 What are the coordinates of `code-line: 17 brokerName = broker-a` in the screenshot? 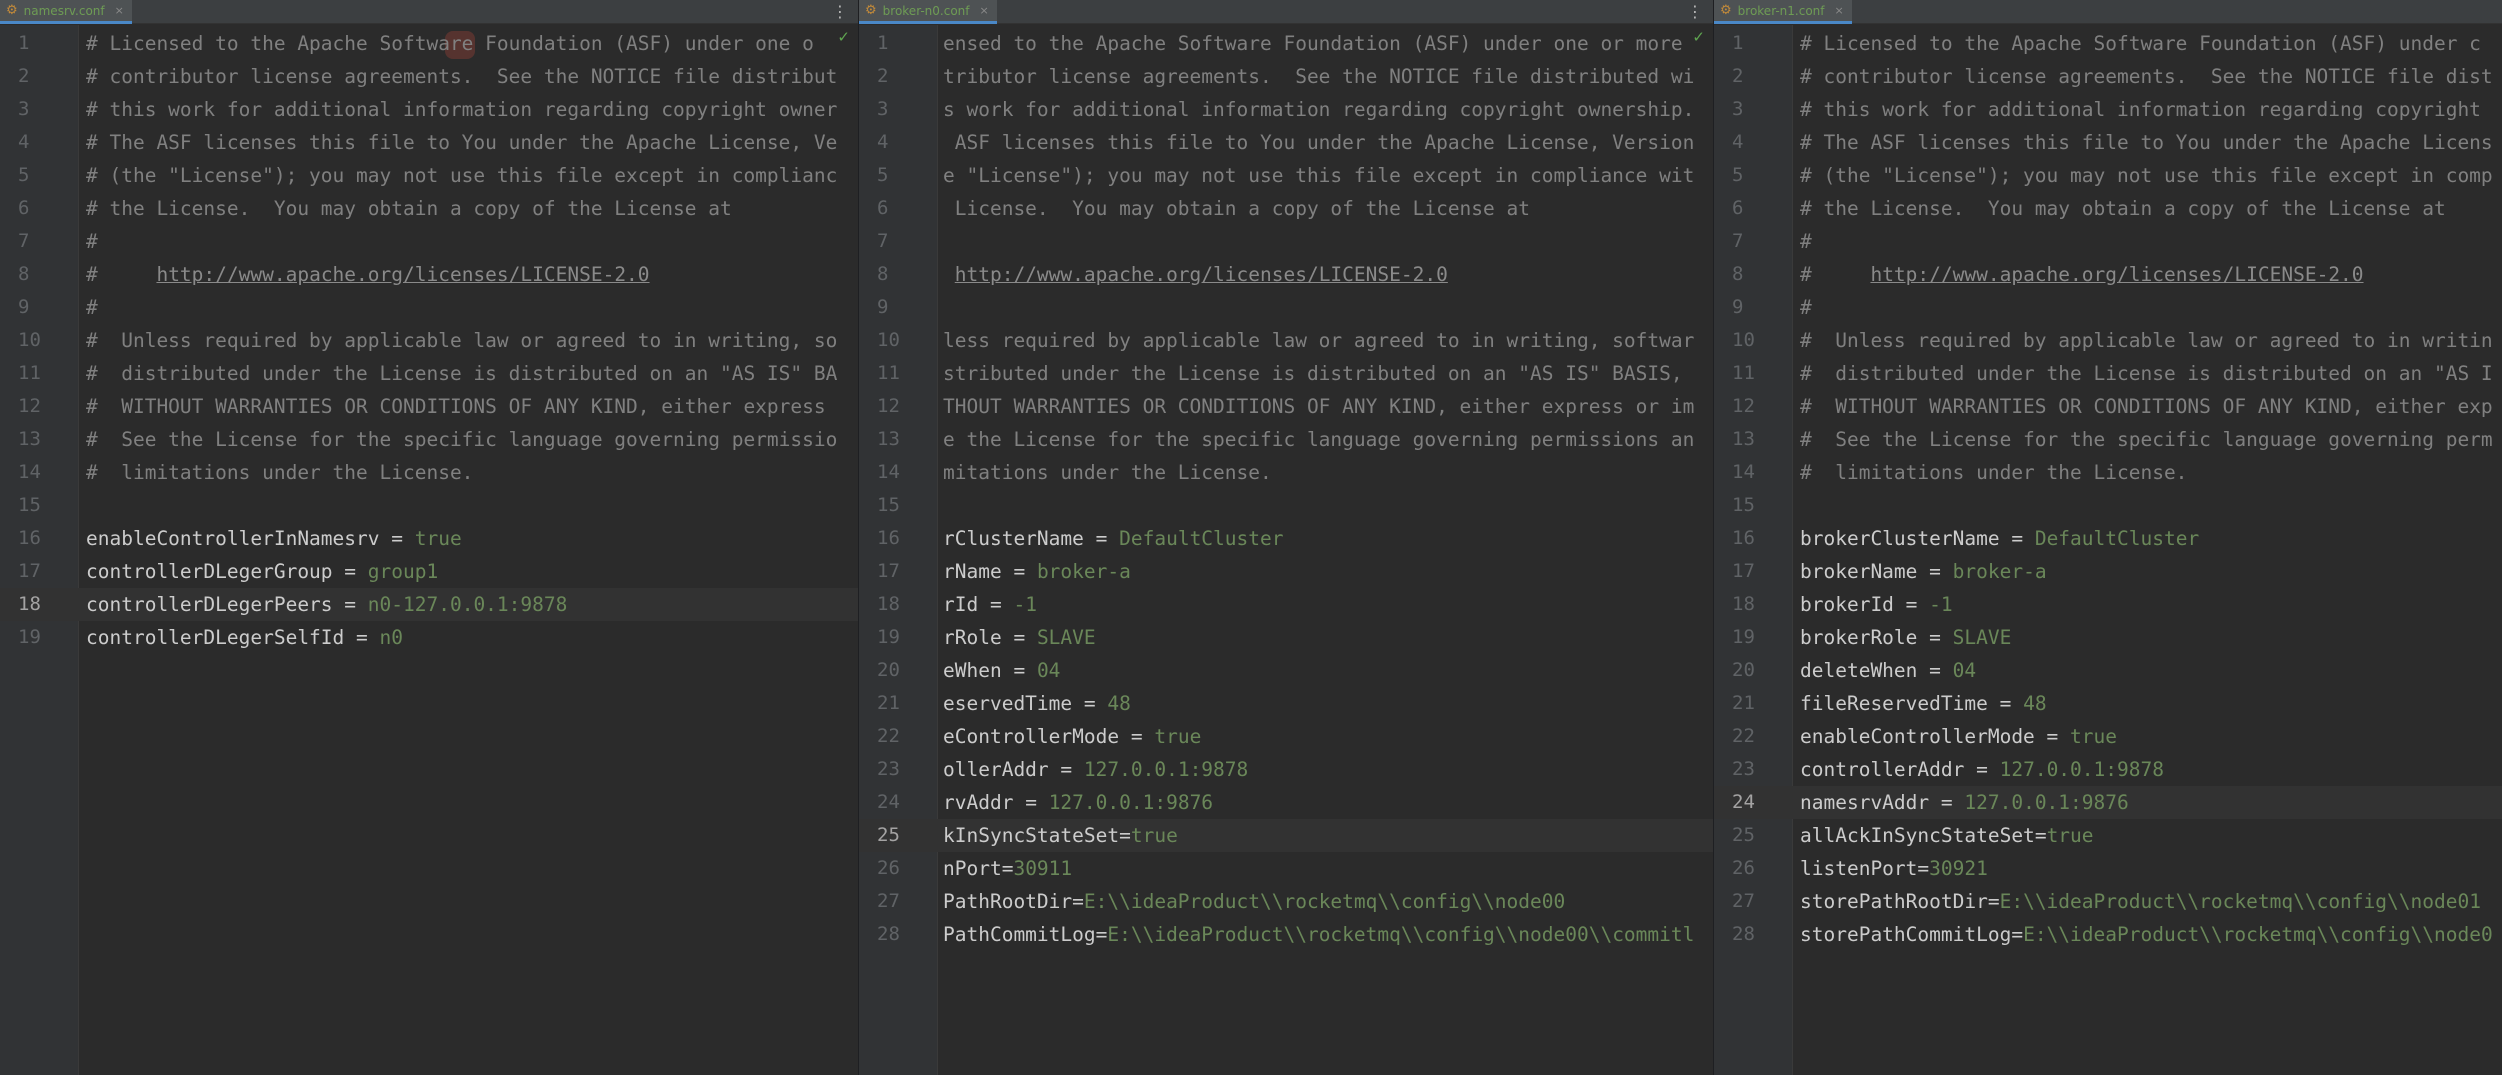 It's located at (2108, 571).